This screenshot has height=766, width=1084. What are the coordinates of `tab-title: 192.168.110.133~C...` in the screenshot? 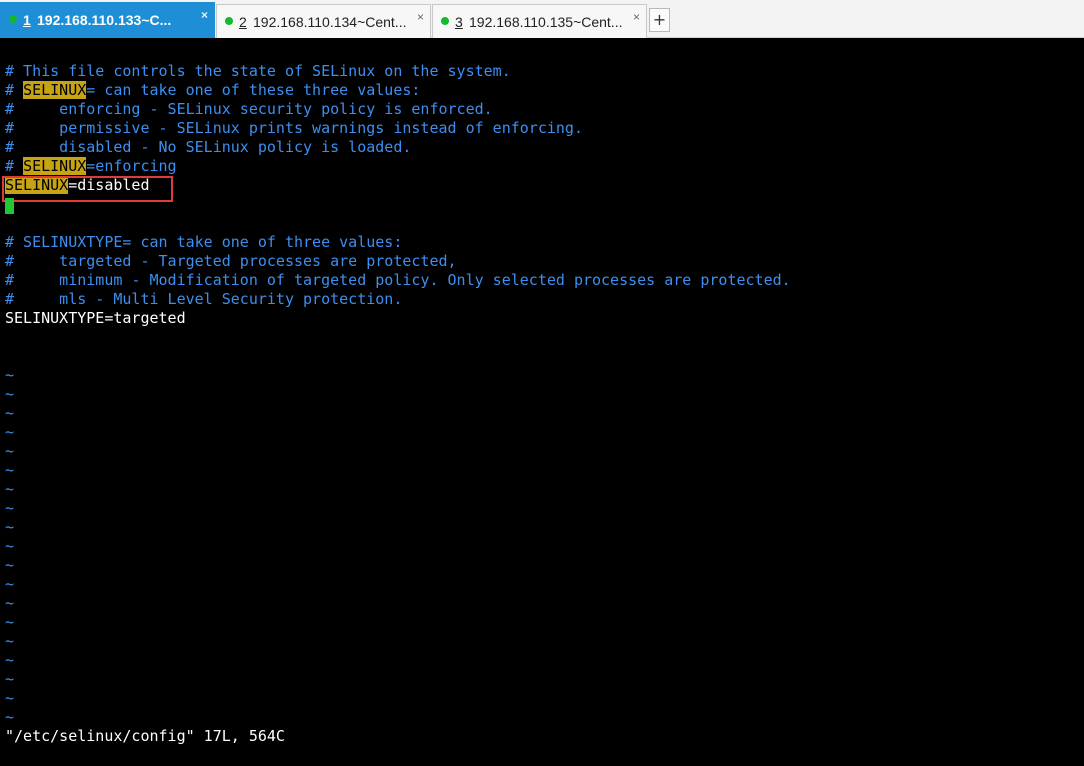 It's located at (104, 20).